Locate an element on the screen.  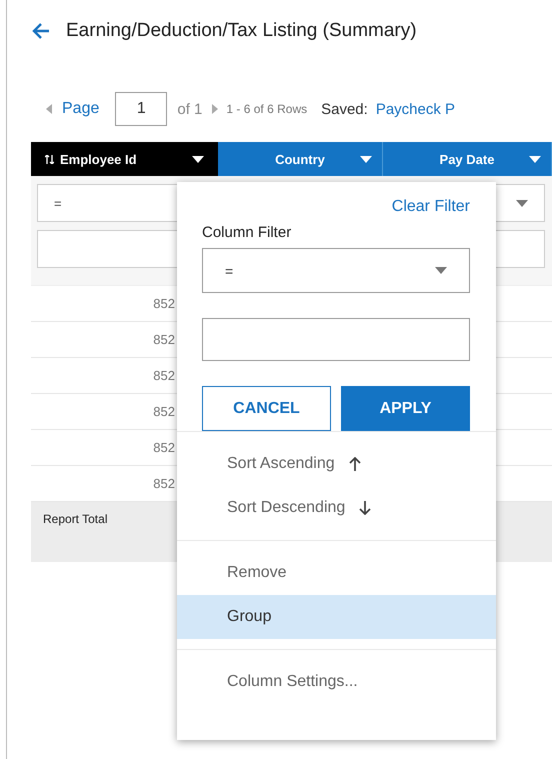
back-arrow-icon is located at coordinates (41, 31).